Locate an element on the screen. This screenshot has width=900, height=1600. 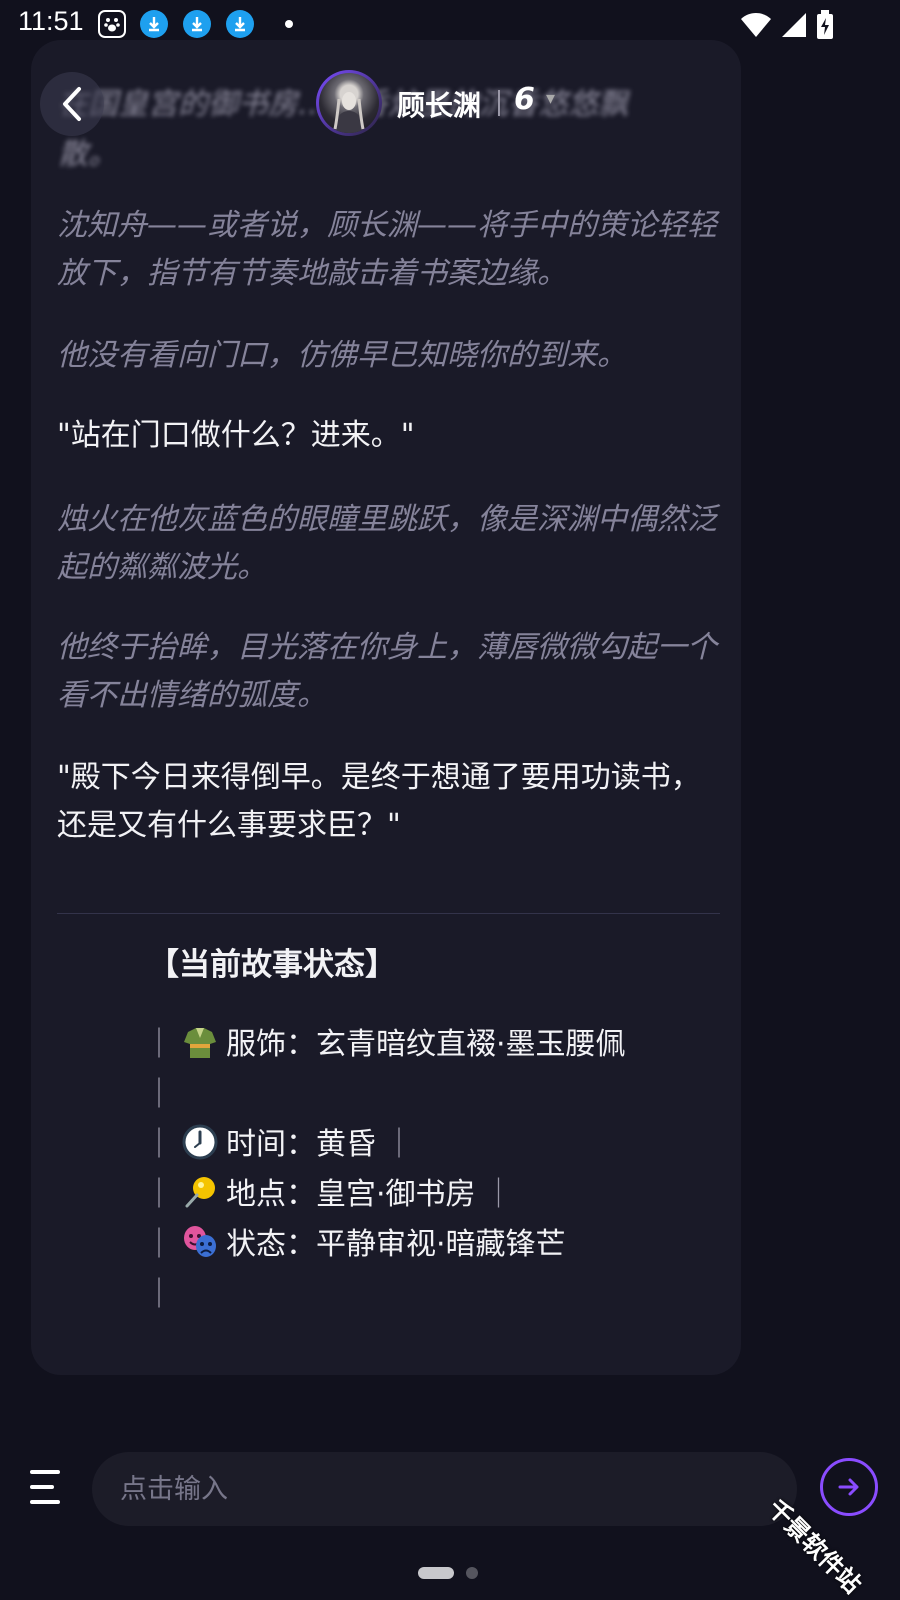
send-button is located at coordinates (849, 1487).